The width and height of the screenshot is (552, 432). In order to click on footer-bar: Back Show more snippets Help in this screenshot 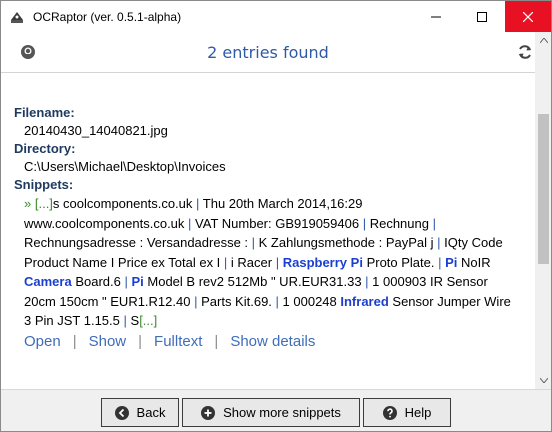, I will do `click(276, 410)`.